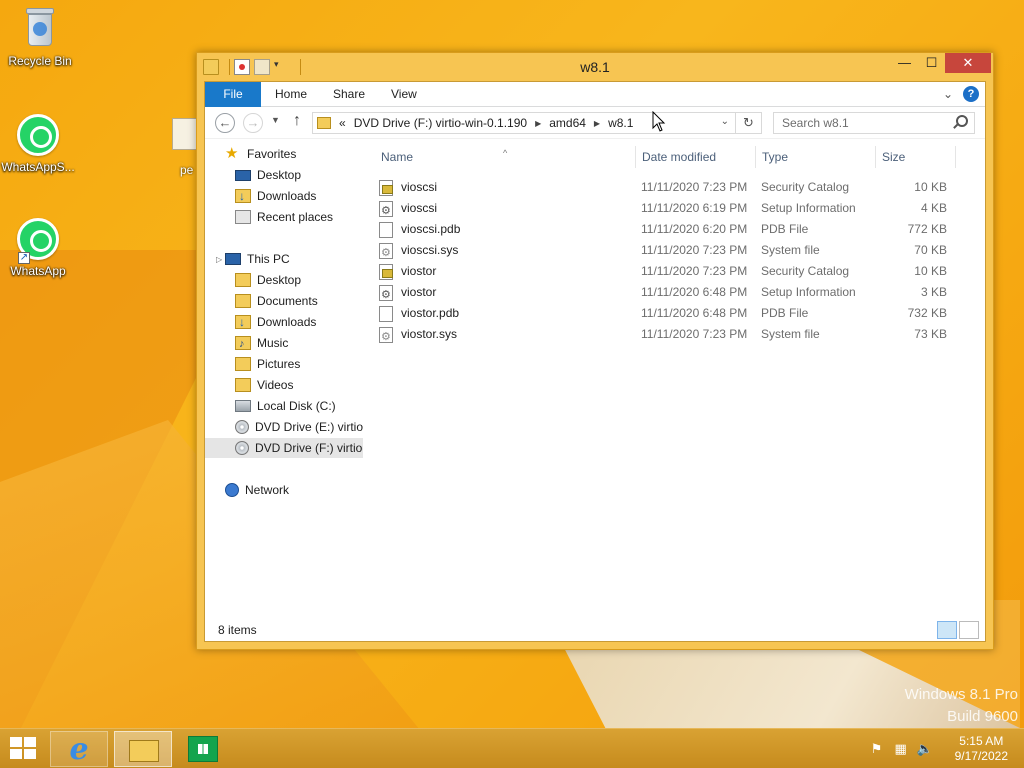 The width and height of the screenshot is (1024, 768). What do you see at coordinates (927, 229) in the screenshot?
I see `file-size: 772 KB` at bounding box center [927, 229].